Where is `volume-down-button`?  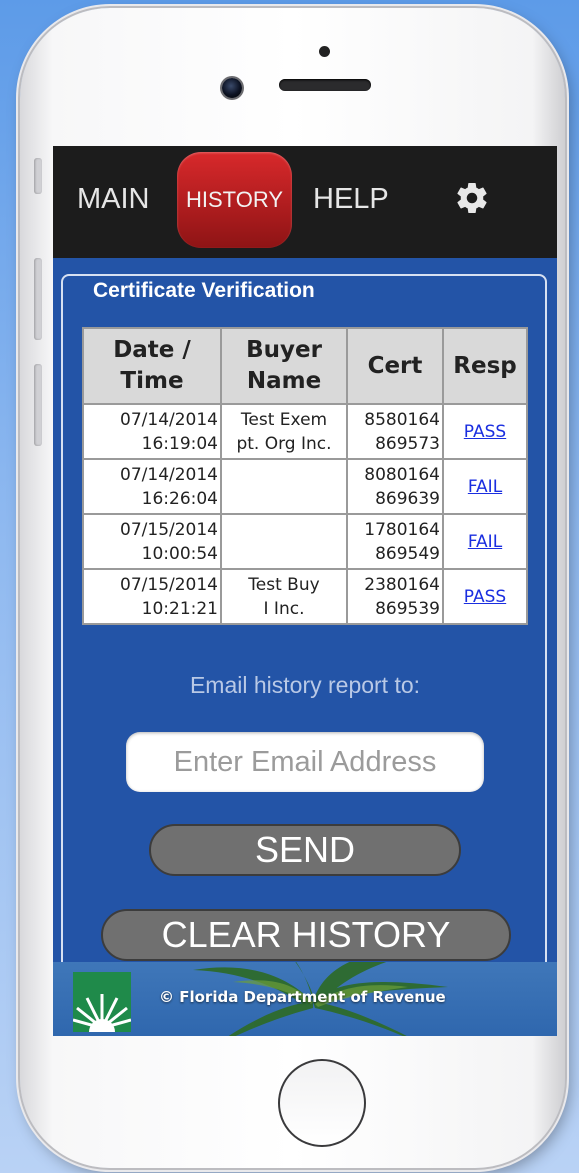
volume-down-button is located at coordinates (38, 405).